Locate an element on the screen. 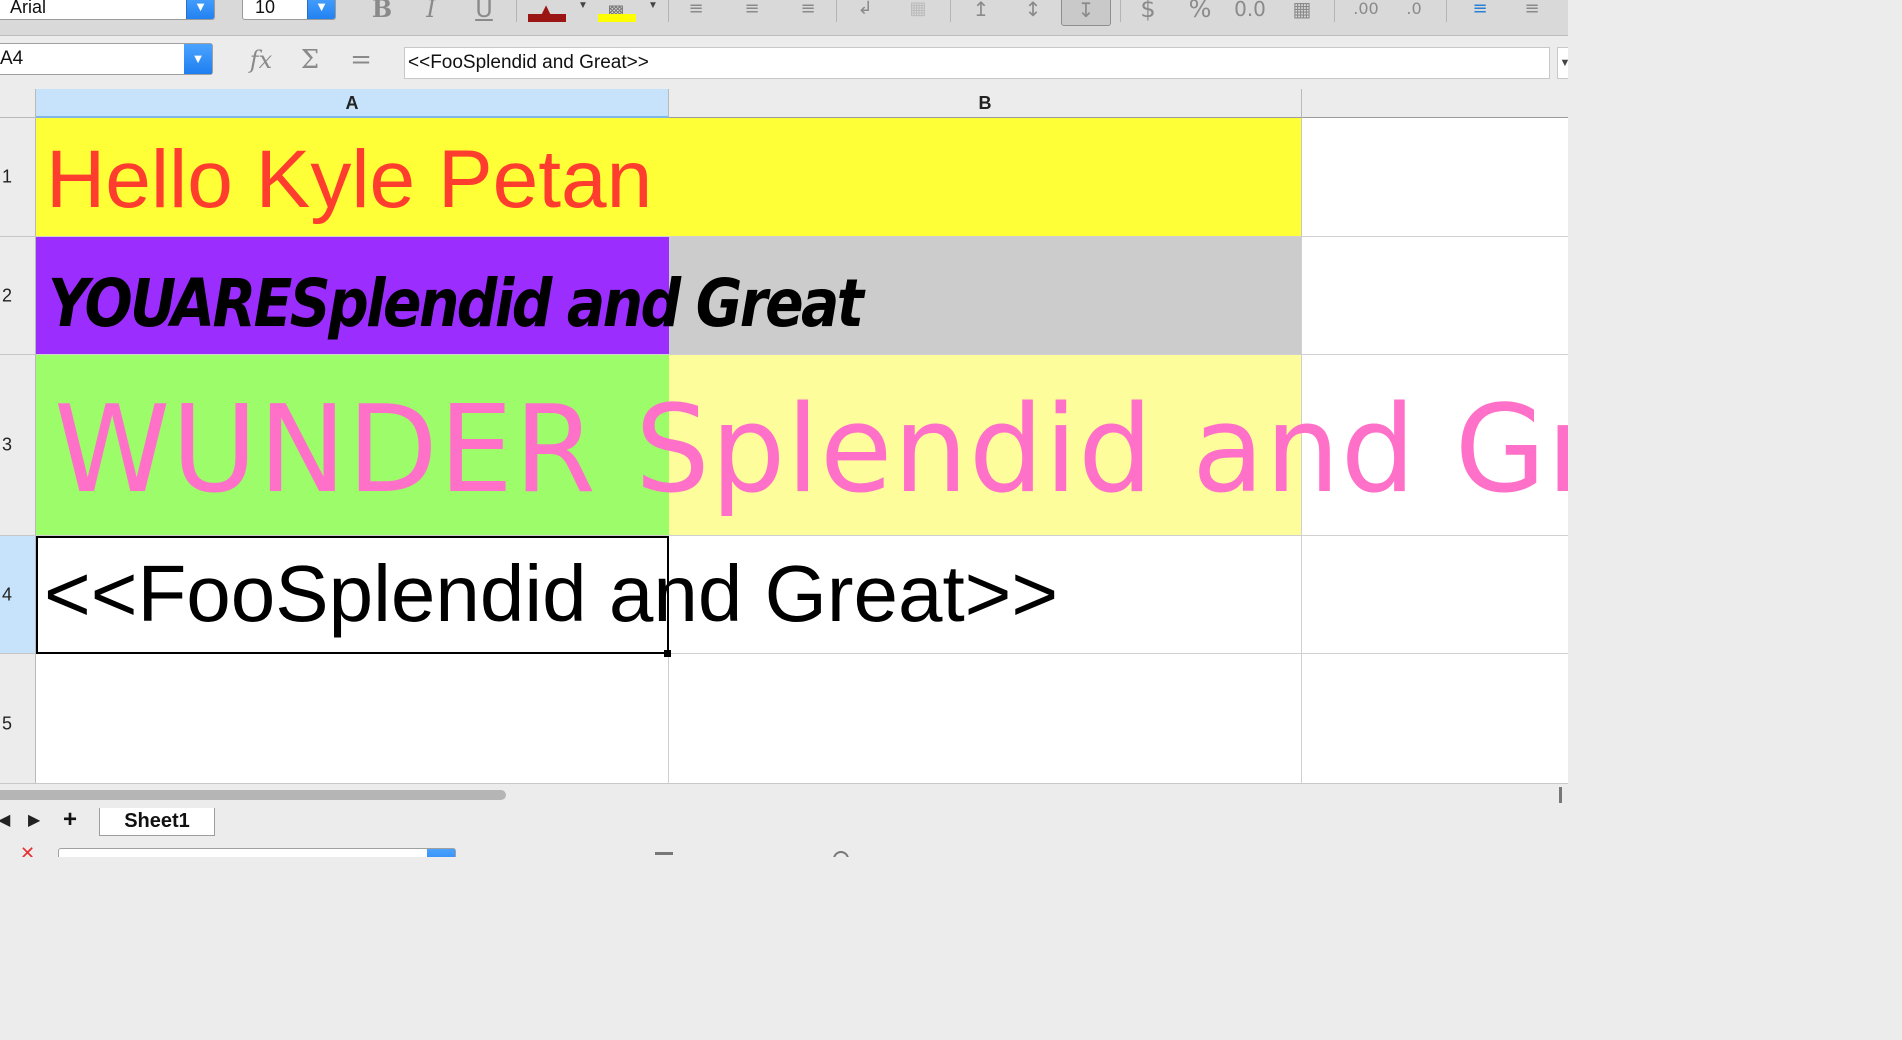 This screenshot has height=1040, width=1902. calendar-icon: ▦ is located at coordinates (1302, 10).